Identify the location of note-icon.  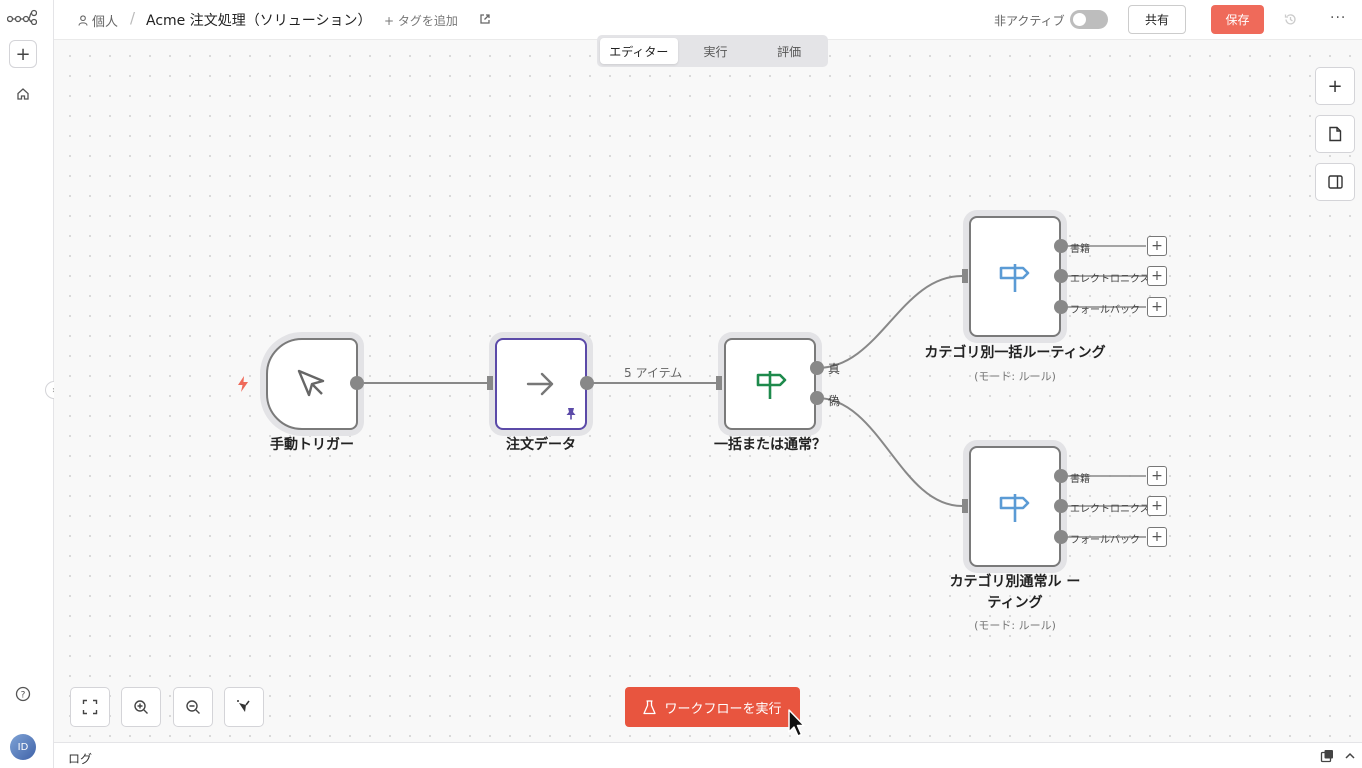
(1335, 134).